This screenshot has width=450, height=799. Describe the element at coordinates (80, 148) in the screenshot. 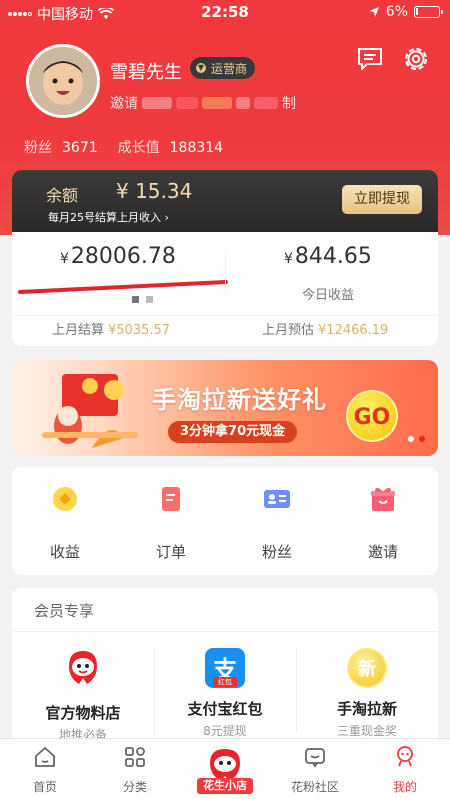

I see `followers-value: 3671` at that location.